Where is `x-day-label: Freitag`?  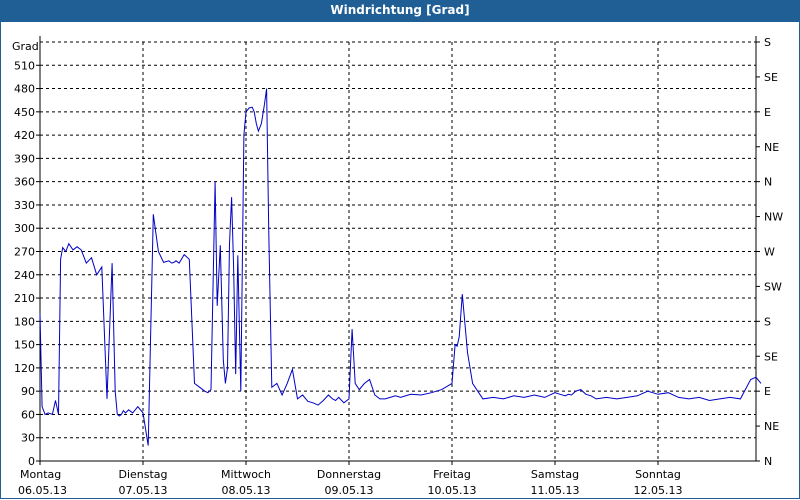
x-day-label: Freitag is located at coordinates (452, 474).